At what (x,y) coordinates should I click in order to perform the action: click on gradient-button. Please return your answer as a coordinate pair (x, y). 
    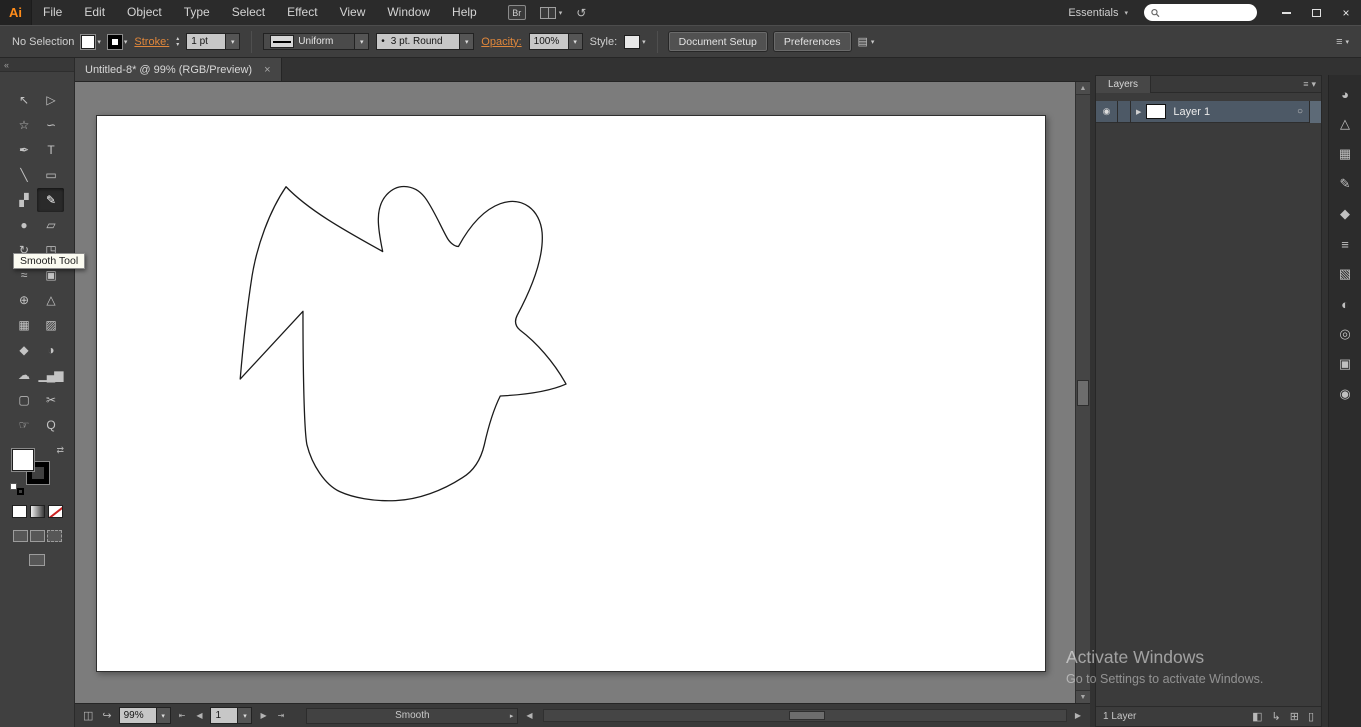
    Looking at the image, I should click on (37, 511).